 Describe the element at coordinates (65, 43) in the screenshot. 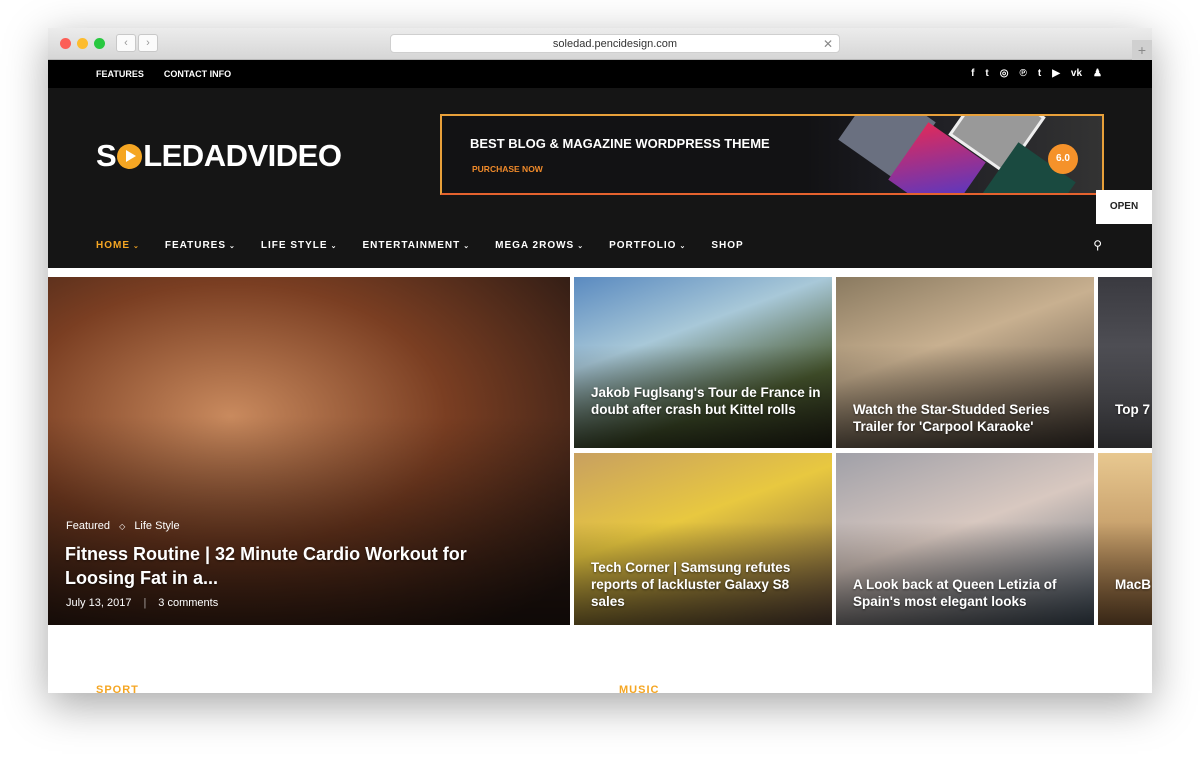

I see `close-window-button` at that location.